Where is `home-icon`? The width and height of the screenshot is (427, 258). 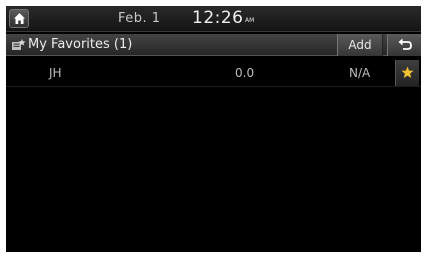 home-icon is located at coordinates (19, 18).